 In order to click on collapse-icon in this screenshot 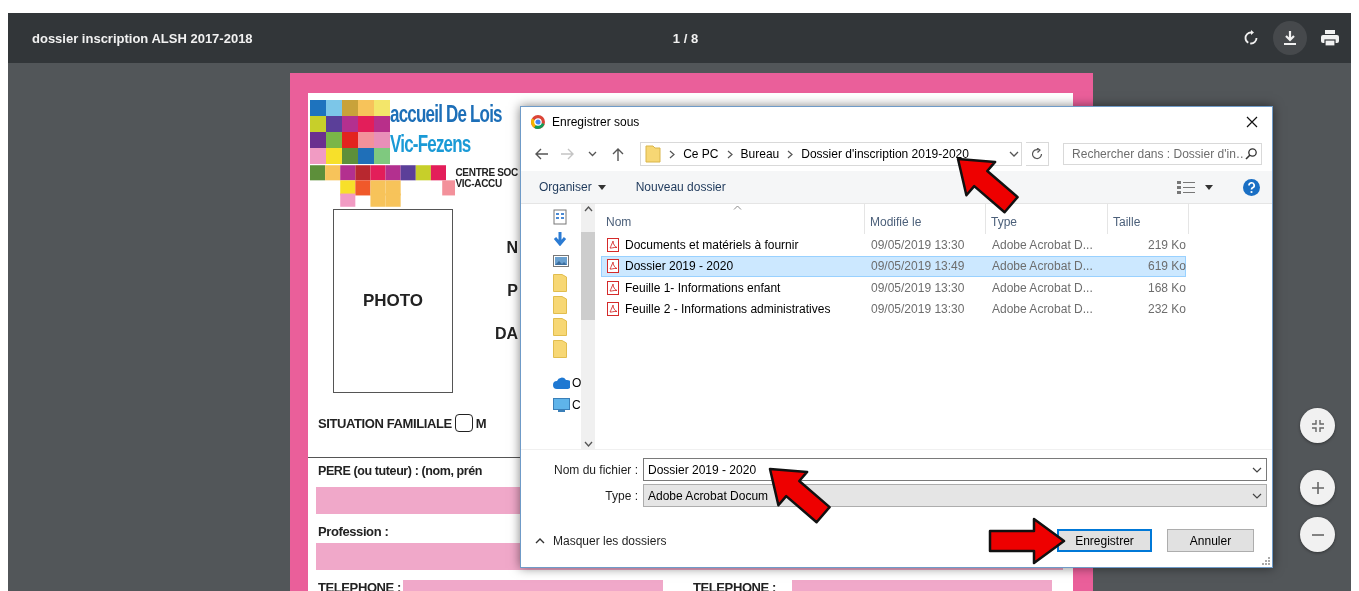, I will do `click(1317, 425)`.